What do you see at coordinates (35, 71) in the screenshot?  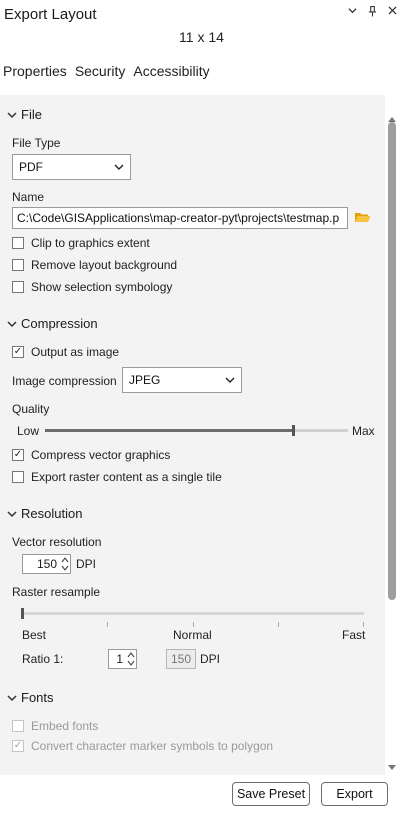 I see `tab-properties: Properties` at bounding box center [35, 71].